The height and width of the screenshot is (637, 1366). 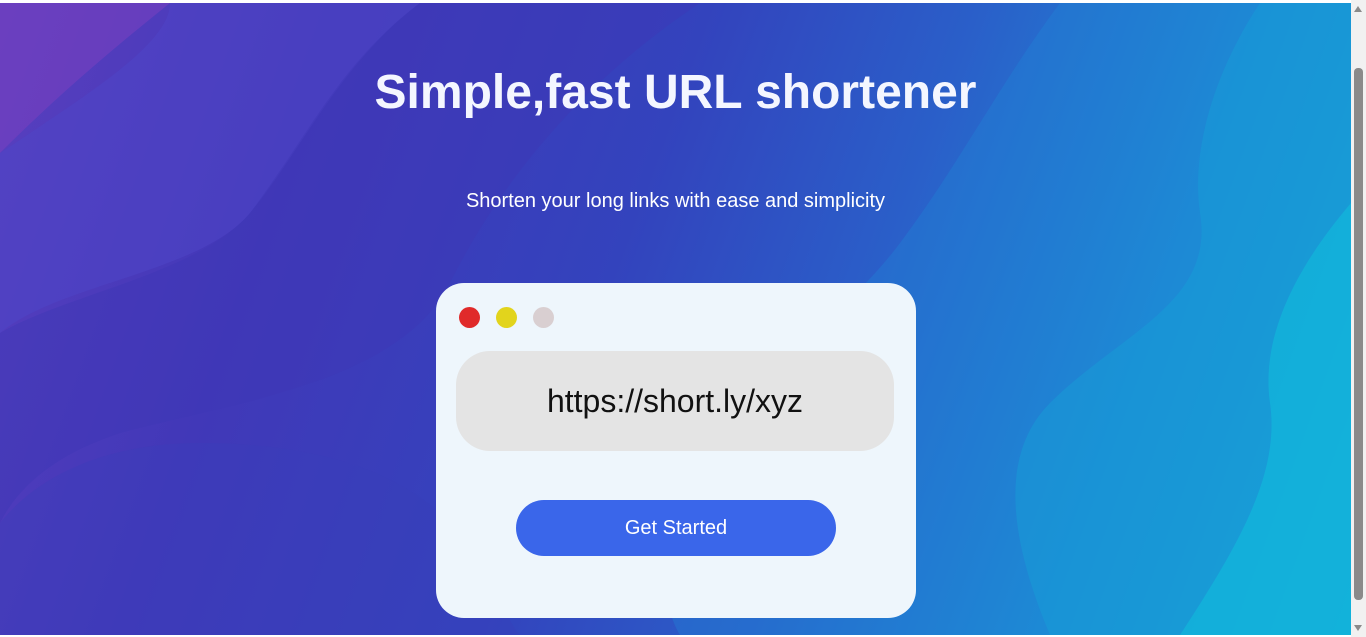 What do you see at coordinates (1358, 334) in the screenshot?
I see `scroll-thumb` at bounding box center [1358, 334].